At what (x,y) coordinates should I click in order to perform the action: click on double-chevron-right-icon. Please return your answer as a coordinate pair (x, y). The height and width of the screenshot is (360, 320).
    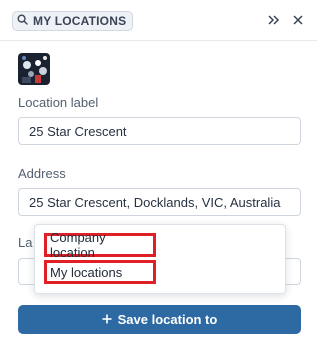
    Looking at the image, I should click on (274, 21).